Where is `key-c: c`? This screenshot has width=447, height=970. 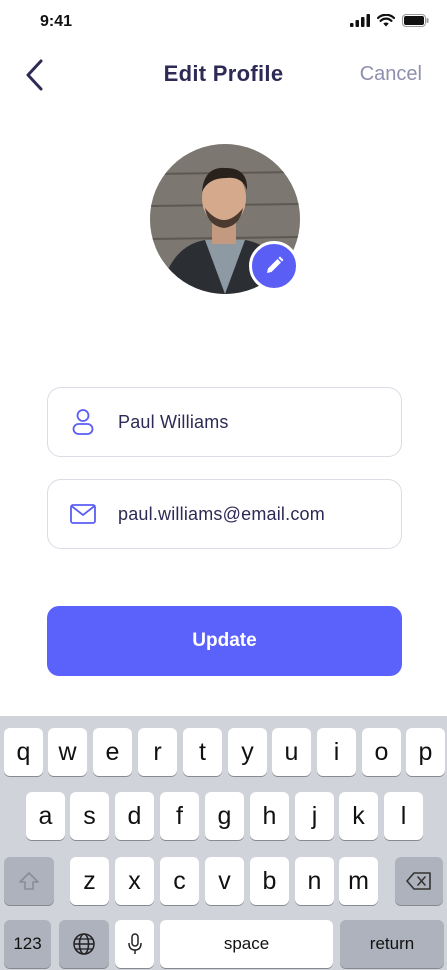
key-c: c is located at coordinates (179, 881).